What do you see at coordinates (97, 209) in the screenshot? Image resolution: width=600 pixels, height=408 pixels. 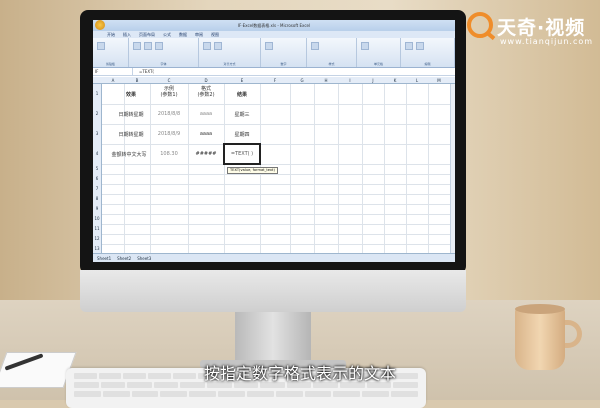 I see `row-header: 9` at bounding box center [97, 209].